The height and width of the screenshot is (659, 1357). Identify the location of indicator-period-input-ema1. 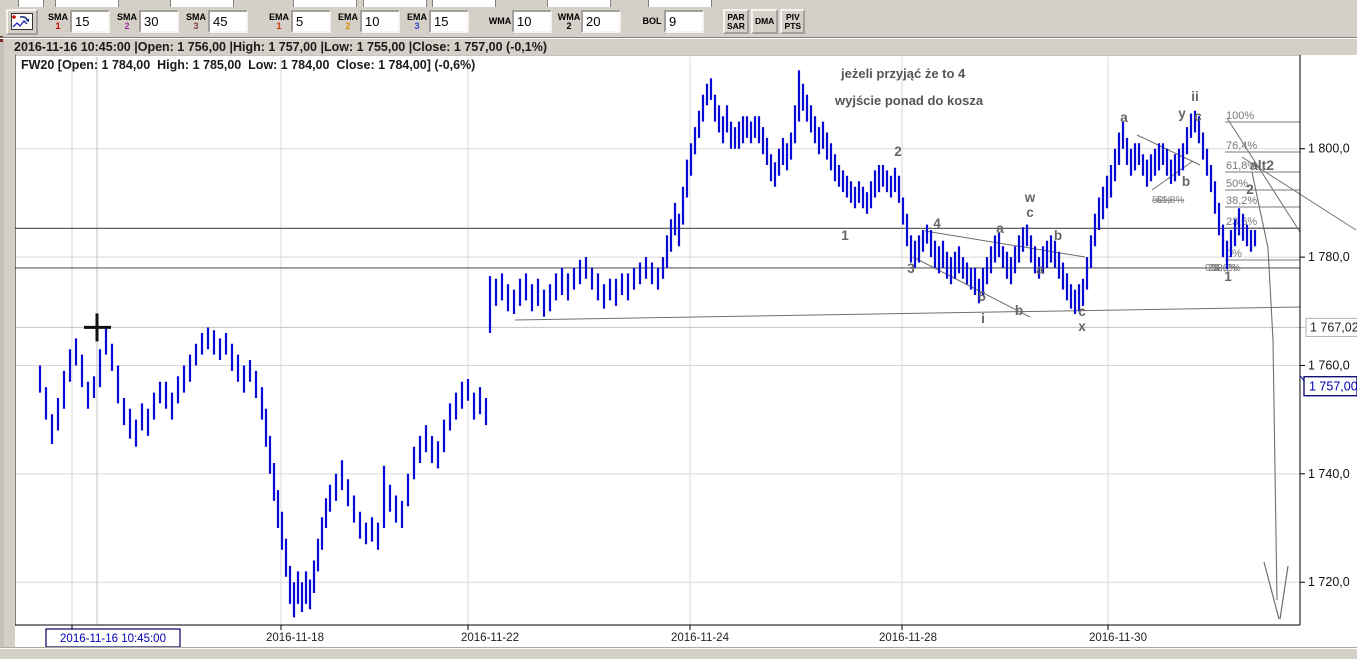
(311, 21).